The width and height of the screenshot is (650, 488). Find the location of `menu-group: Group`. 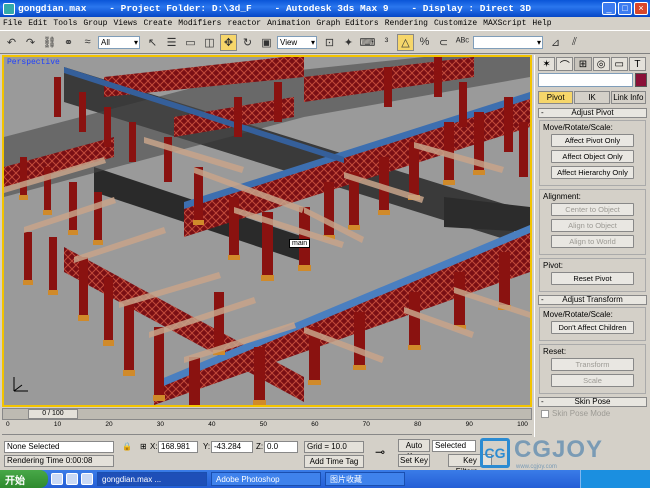

menu-group: Group is located at coordinates (95, 23).